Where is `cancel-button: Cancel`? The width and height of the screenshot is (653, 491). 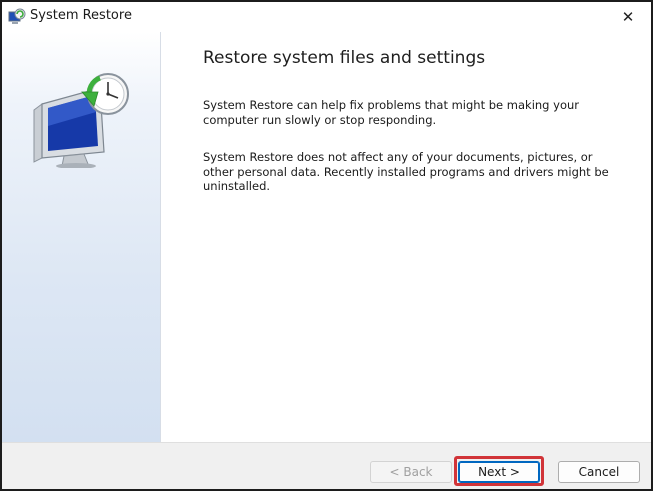
cancel-button: Cancel is located at coordinates (599, 472).